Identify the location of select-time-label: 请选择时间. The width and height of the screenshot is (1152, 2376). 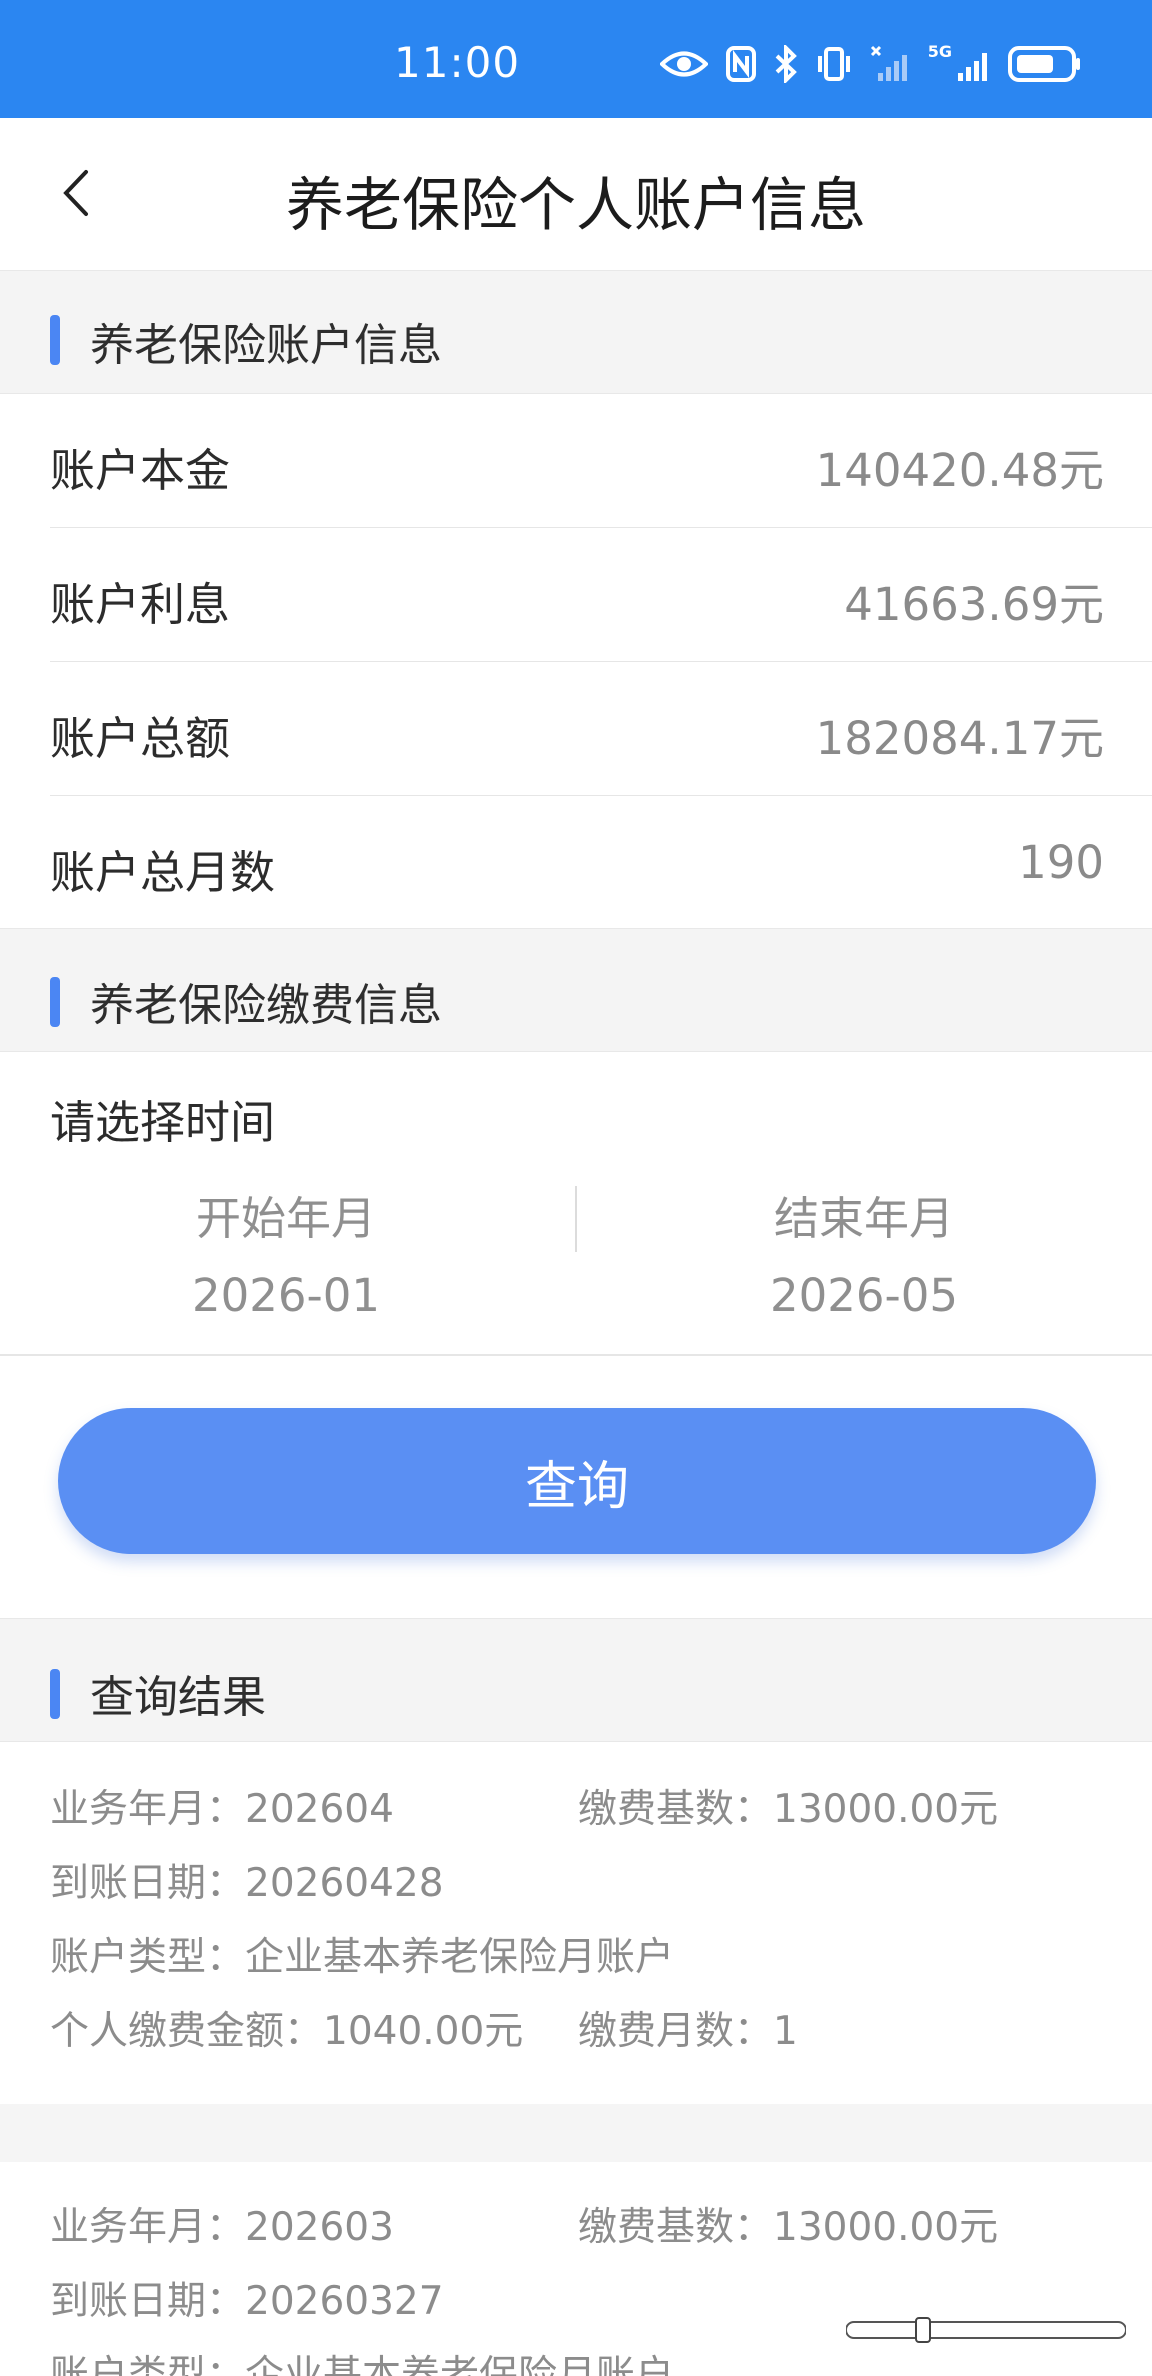
(163, 1122).